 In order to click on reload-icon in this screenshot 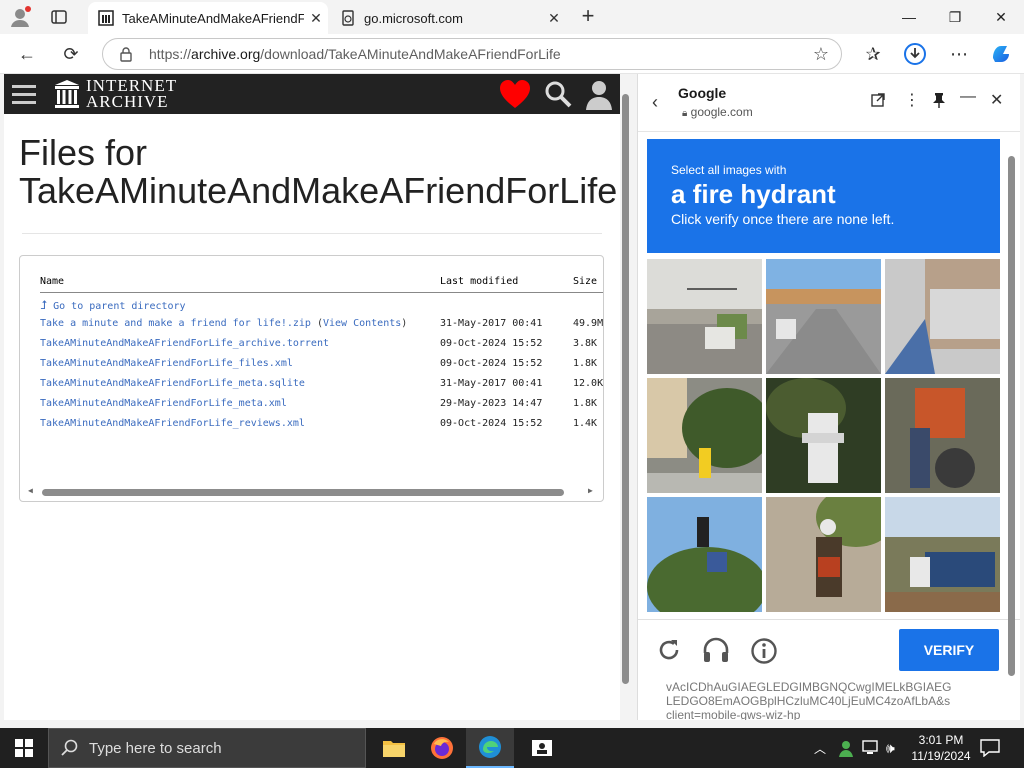, I will do `click(669, 652)`.